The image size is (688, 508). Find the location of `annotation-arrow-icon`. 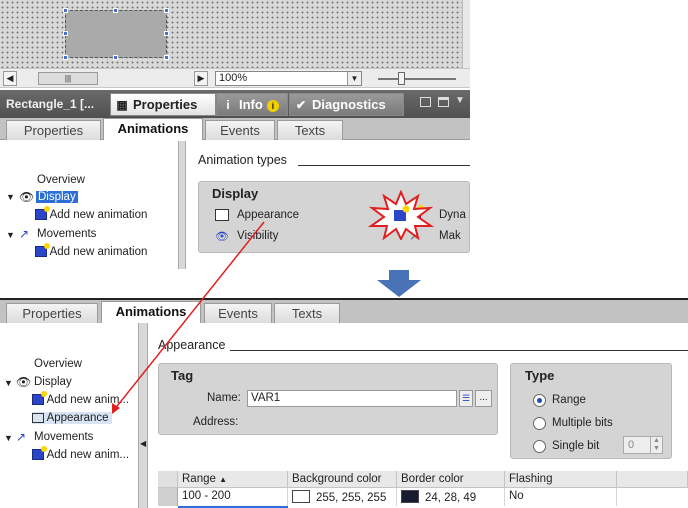

annotation-arrow-icon is located at coordinates (188, 317).